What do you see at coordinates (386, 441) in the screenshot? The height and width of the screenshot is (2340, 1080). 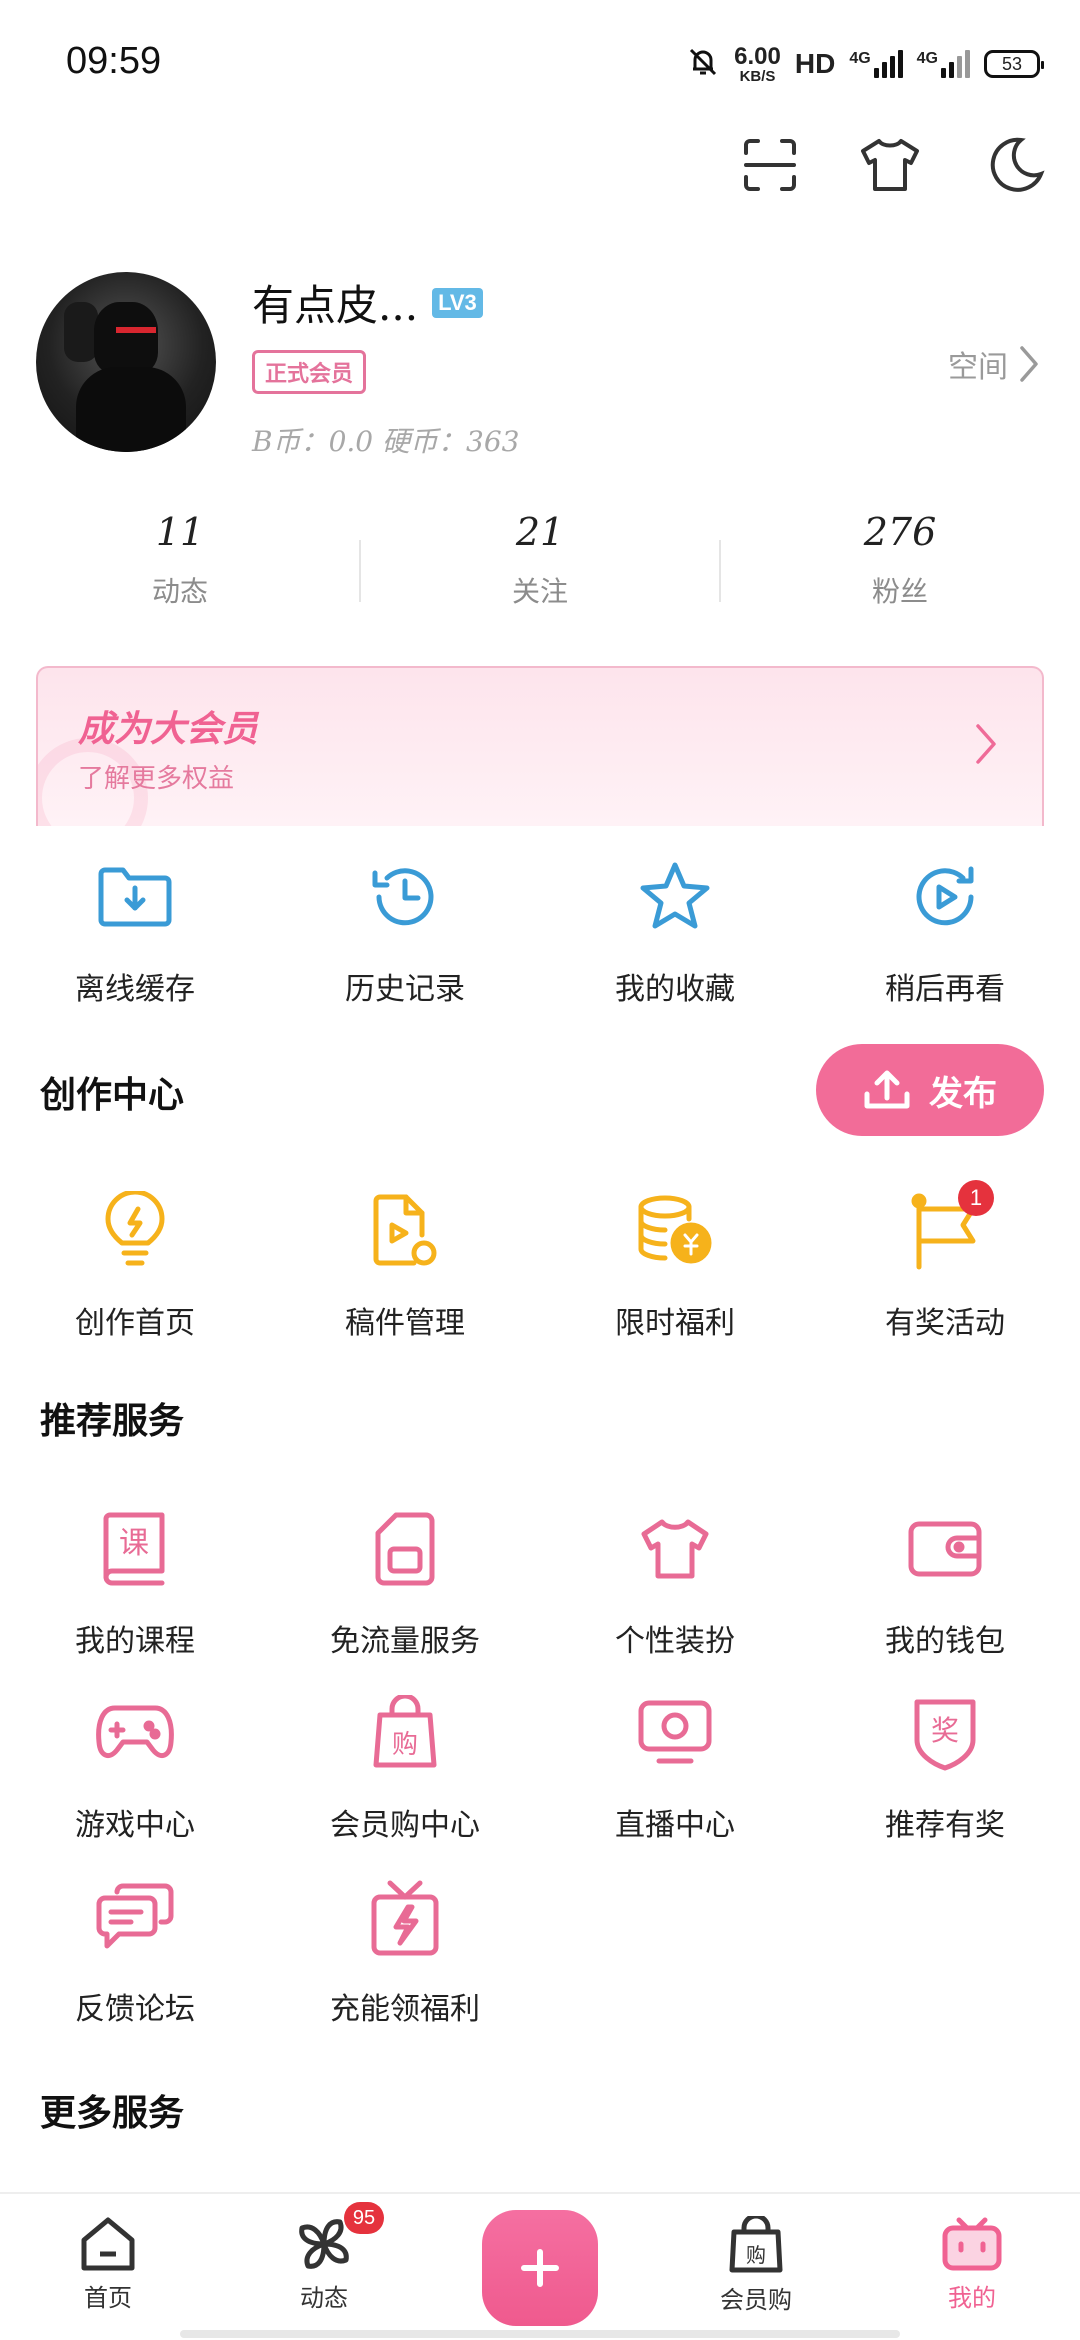 I see `coins-info: B币：0.0 硬币：363` at bounding box center [386, 441].